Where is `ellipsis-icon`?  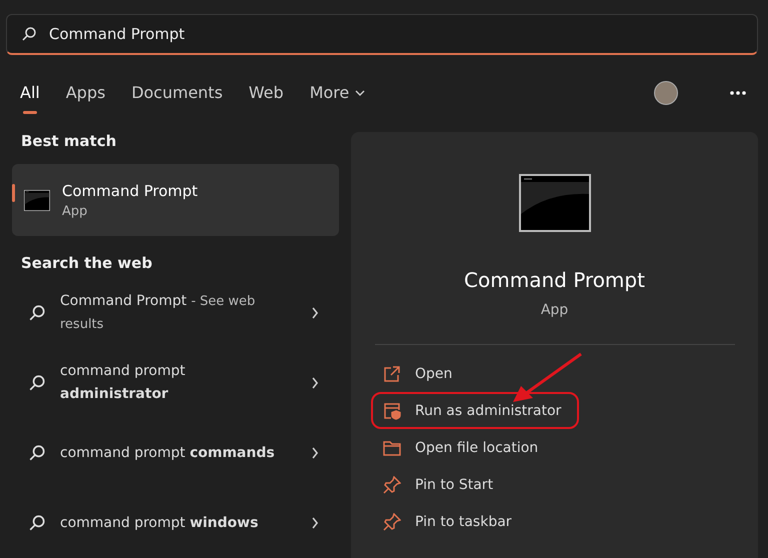
ellipsis-icon is located at coordinates (738, 92).